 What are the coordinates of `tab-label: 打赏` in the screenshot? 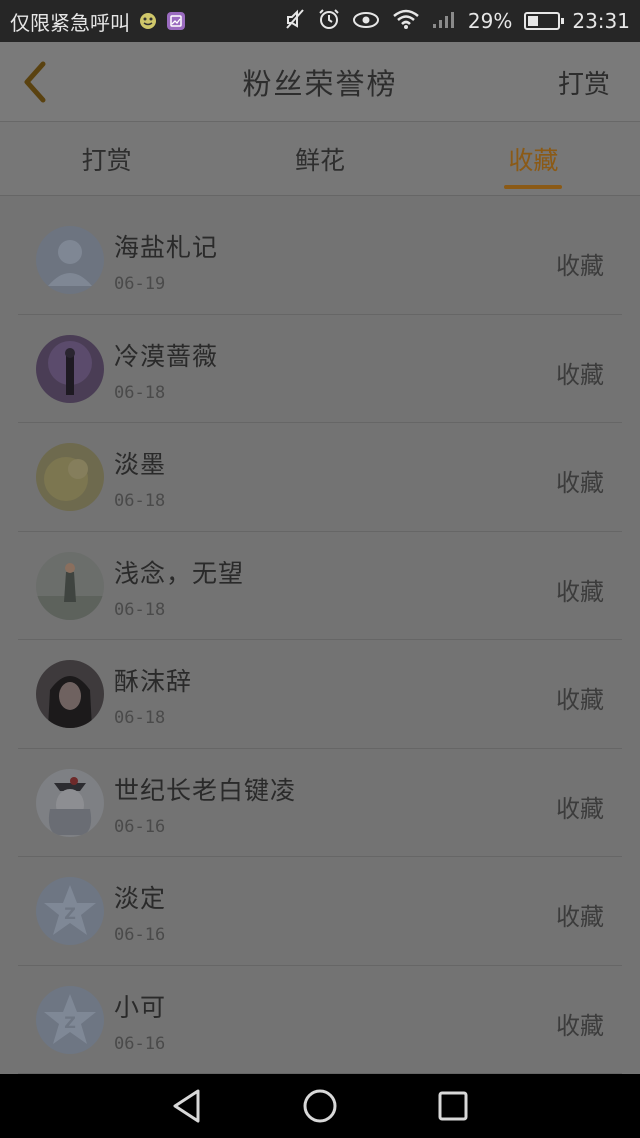 It's located at (106, 160).